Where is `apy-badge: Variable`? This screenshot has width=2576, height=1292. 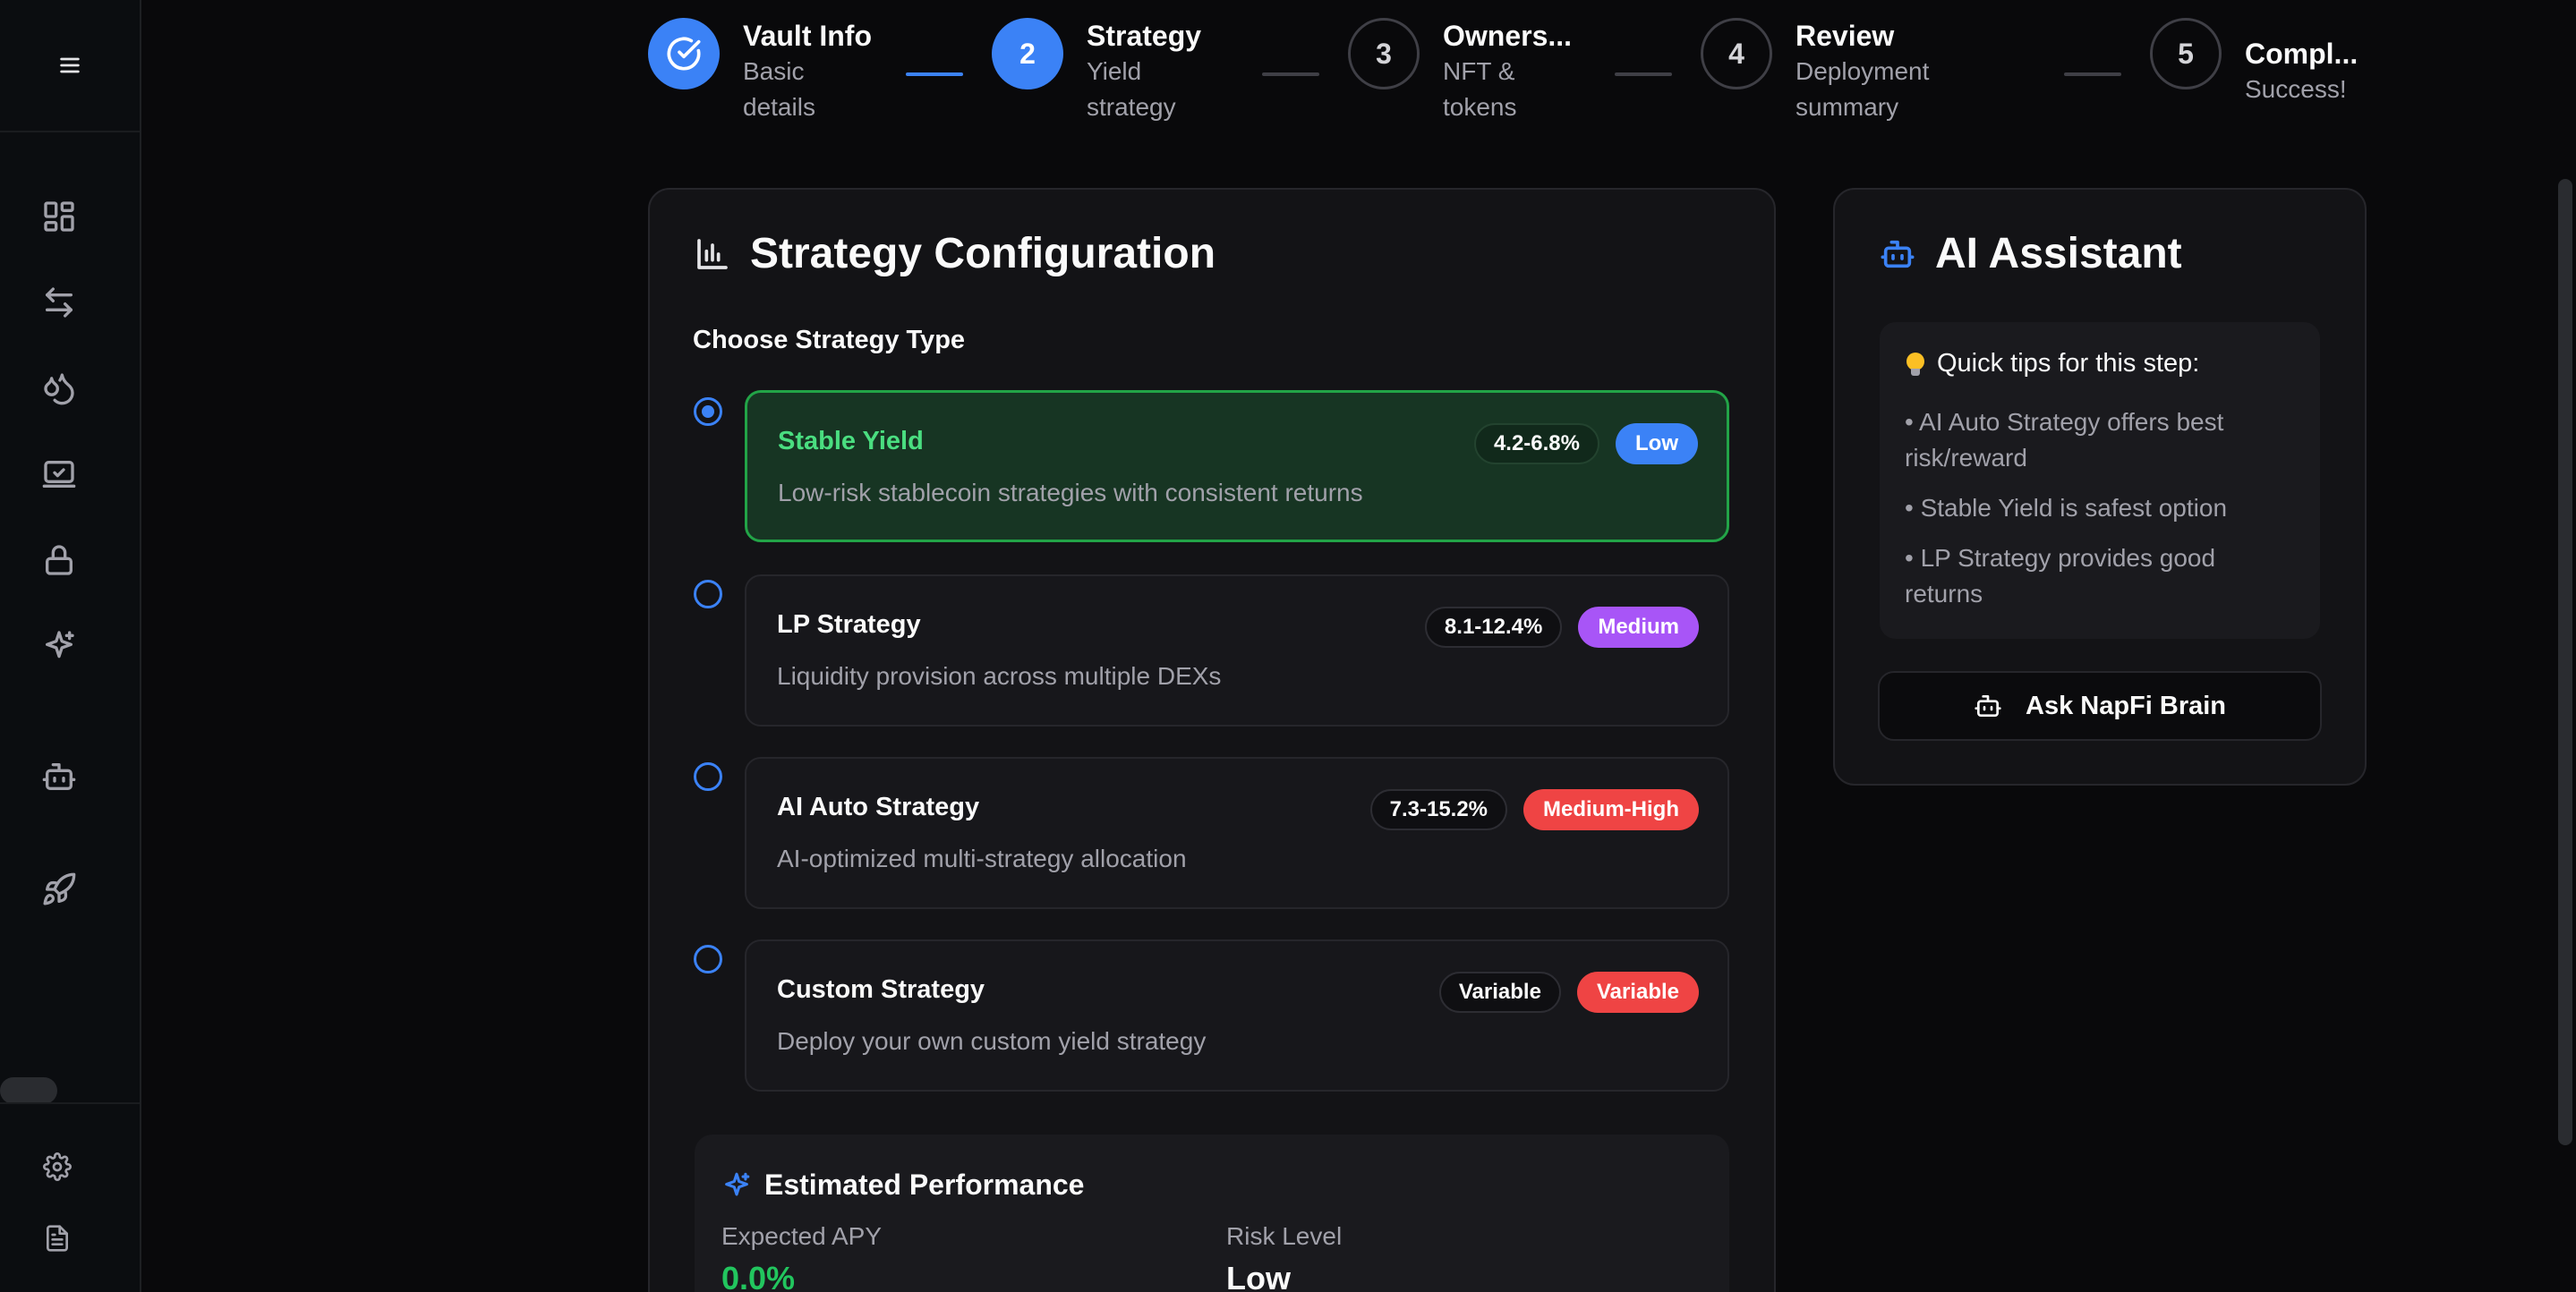 apy-badge: Variable is located at coordinates (1499, 992).